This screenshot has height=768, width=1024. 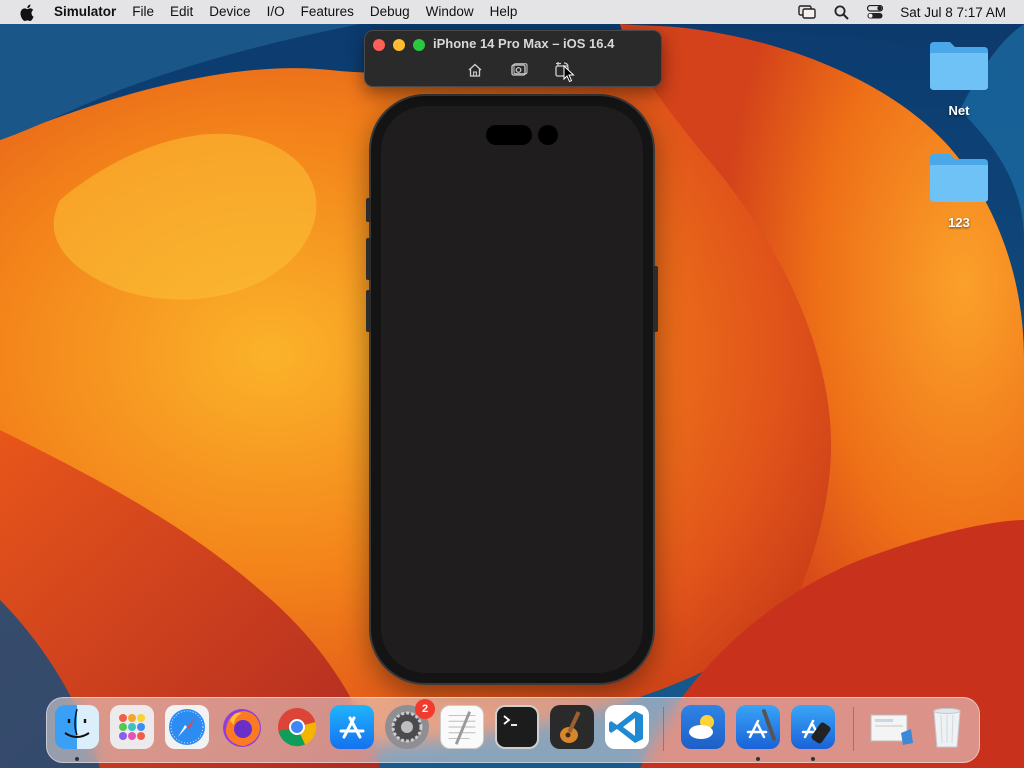 What do you see at coordinates (813, 727) in the screenshot?
I see `simulator-icon` at bounding box center [813, 727].